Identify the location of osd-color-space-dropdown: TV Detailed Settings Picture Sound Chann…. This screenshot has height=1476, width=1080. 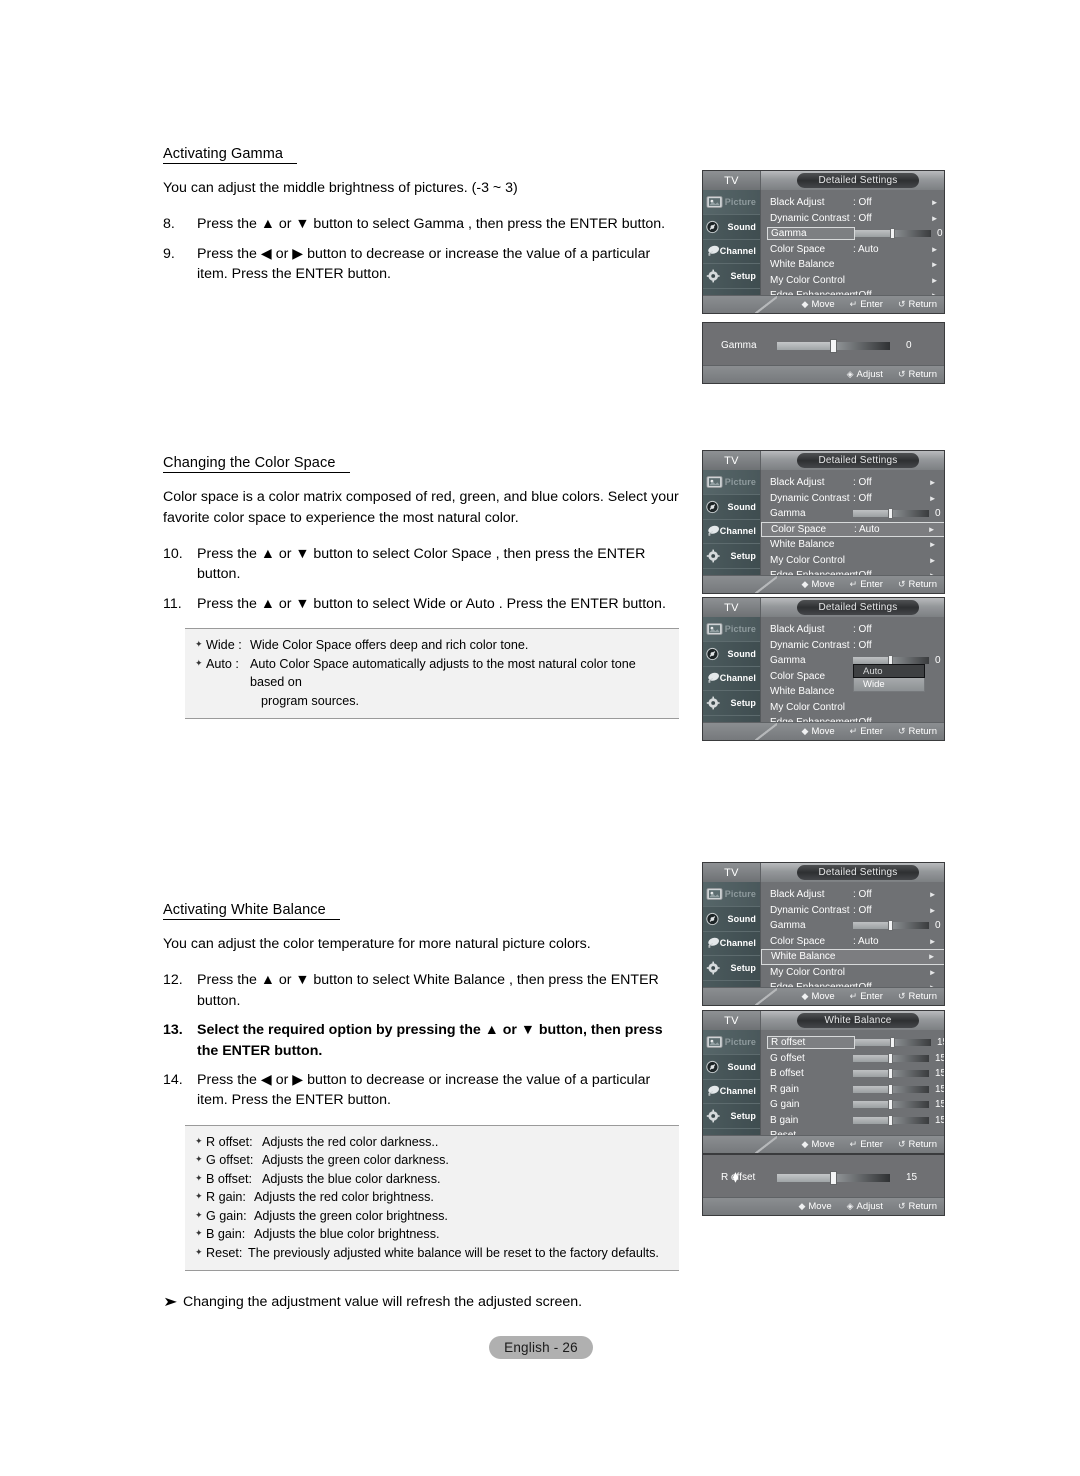
(823, 669).